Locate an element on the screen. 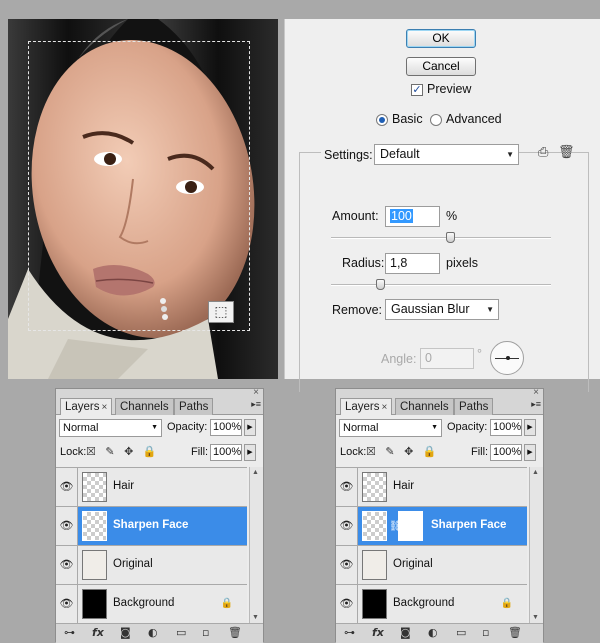 This screenshot has width=600, height=643. layer-name: Sharpen Face is located at coordinates (151, 525).